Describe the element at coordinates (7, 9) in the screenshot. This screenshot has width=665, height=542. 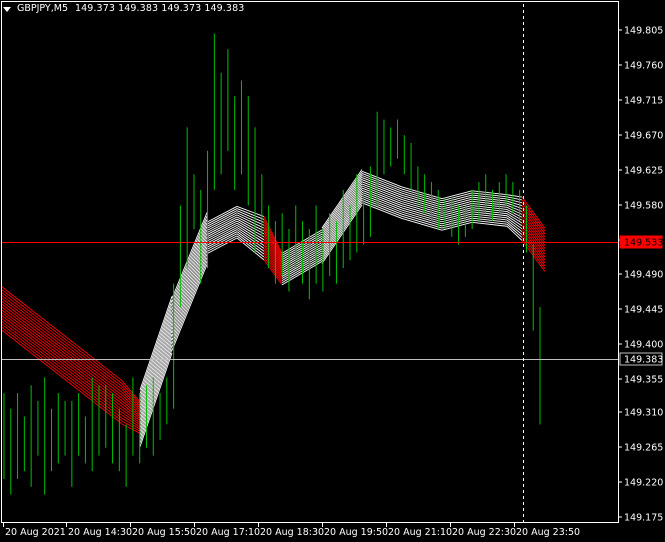
I see `triangle-down-icon` at that location.